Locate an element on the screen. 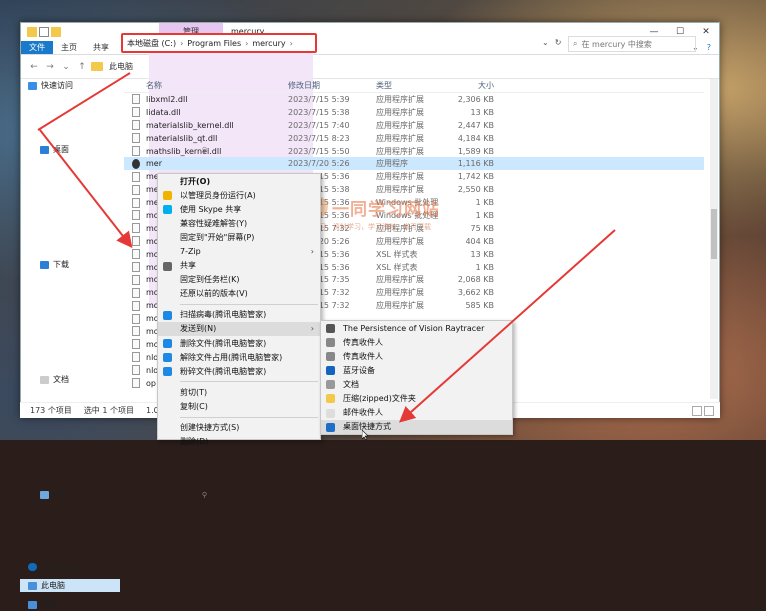  cloud-icon is located at coordinates (32, 566).